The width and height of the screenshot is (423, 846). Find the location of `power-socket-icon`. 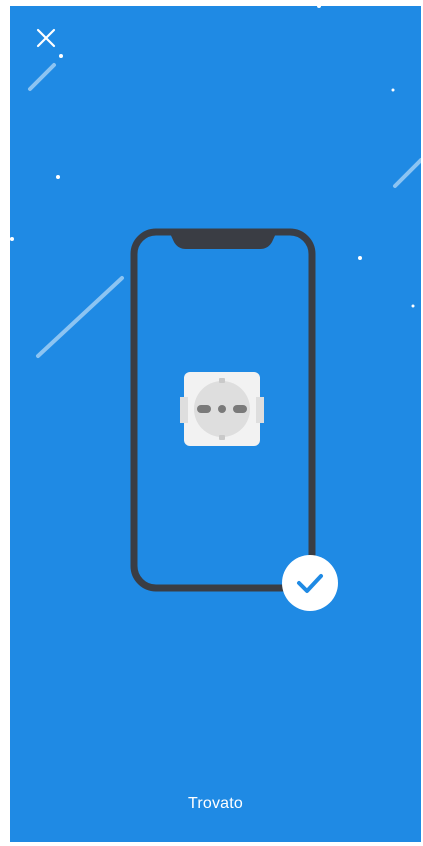

power-socket-icon is located at coordinates (222, 409).